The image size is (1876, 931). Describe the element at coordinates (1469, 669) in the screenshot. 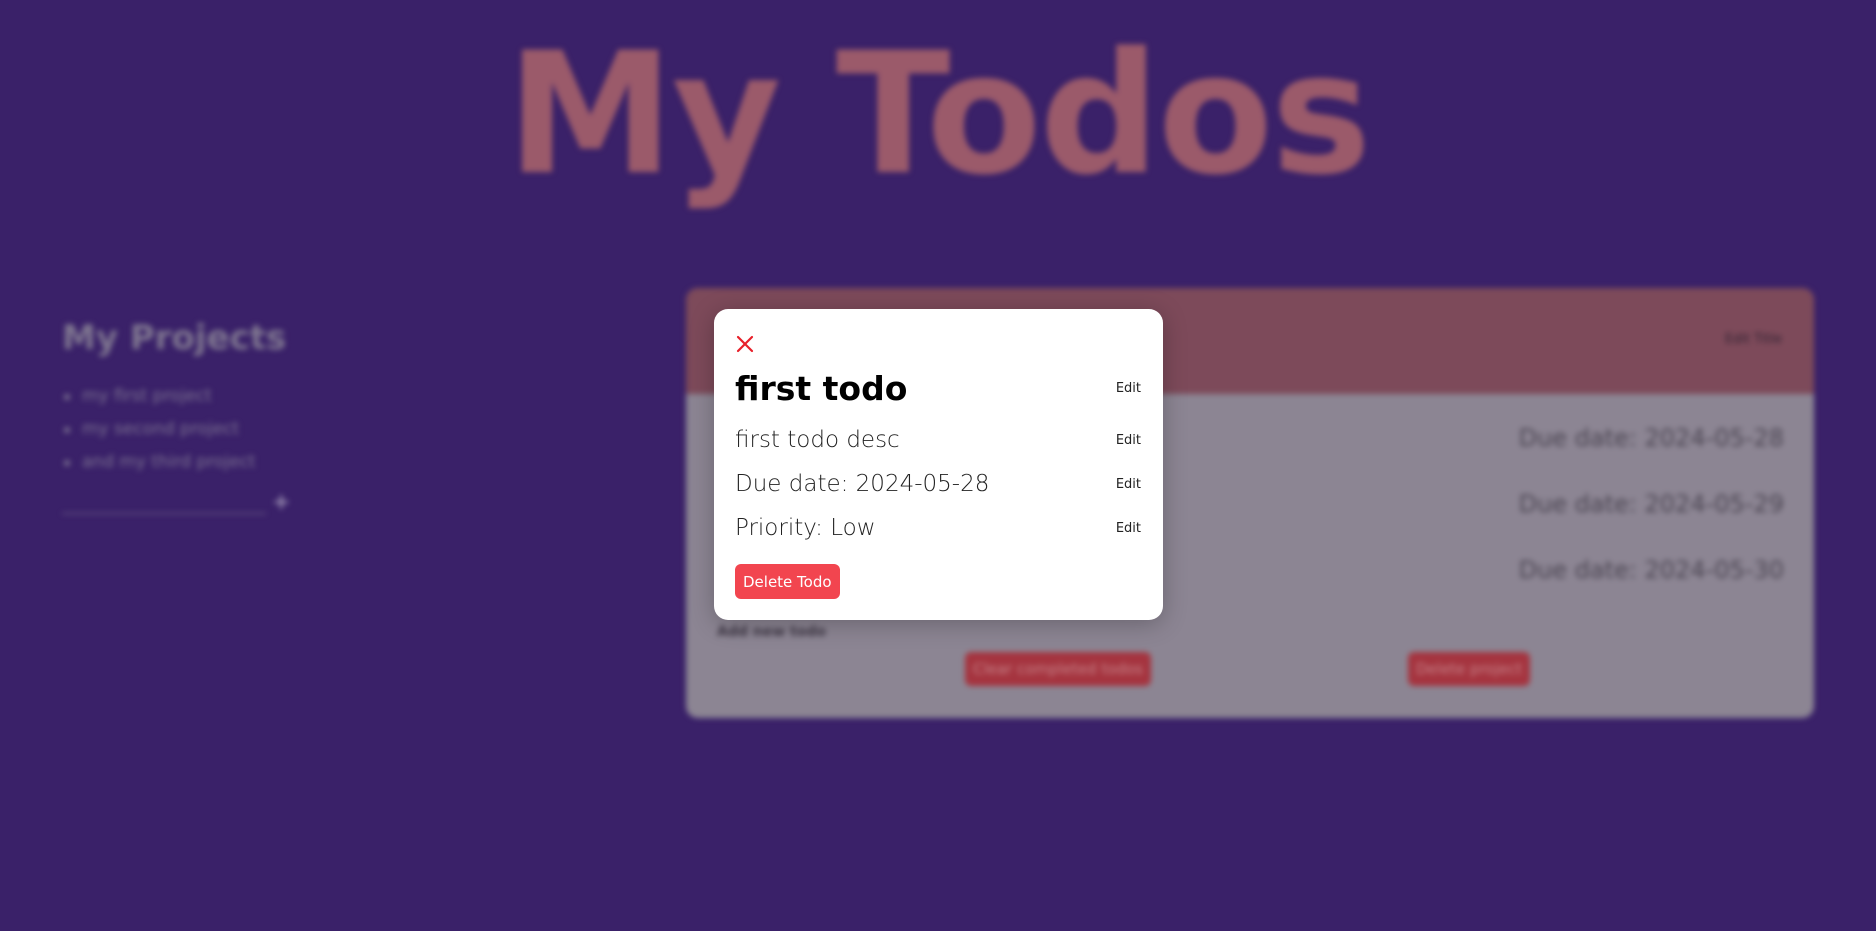

I see `delete-project-button: Delete project` at that location.